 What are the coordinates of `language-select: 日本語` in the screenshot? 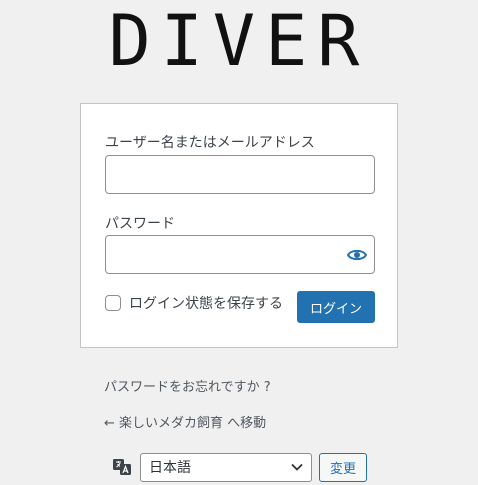 It's located at (226, 467).